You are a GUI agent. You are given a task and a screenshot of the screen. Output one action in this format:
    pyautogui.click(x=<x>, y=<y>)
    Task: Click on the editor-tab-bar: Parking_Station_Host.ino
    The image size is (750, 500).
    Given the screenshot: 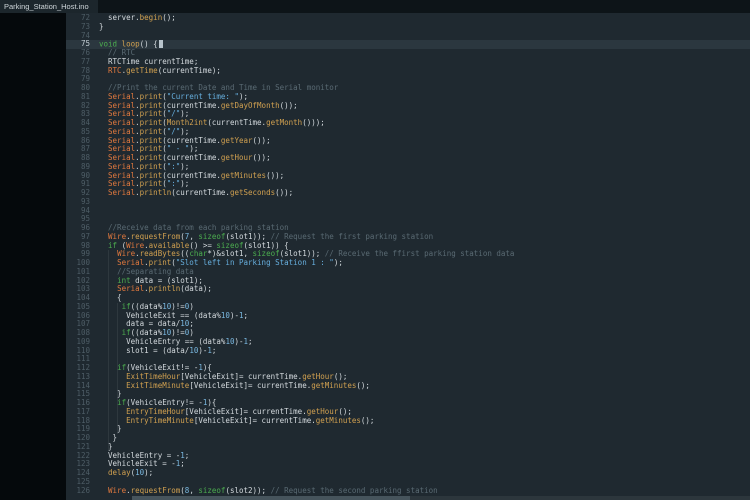 What is the action you would take?
    pyautogui.click(x=375, y=6)
    